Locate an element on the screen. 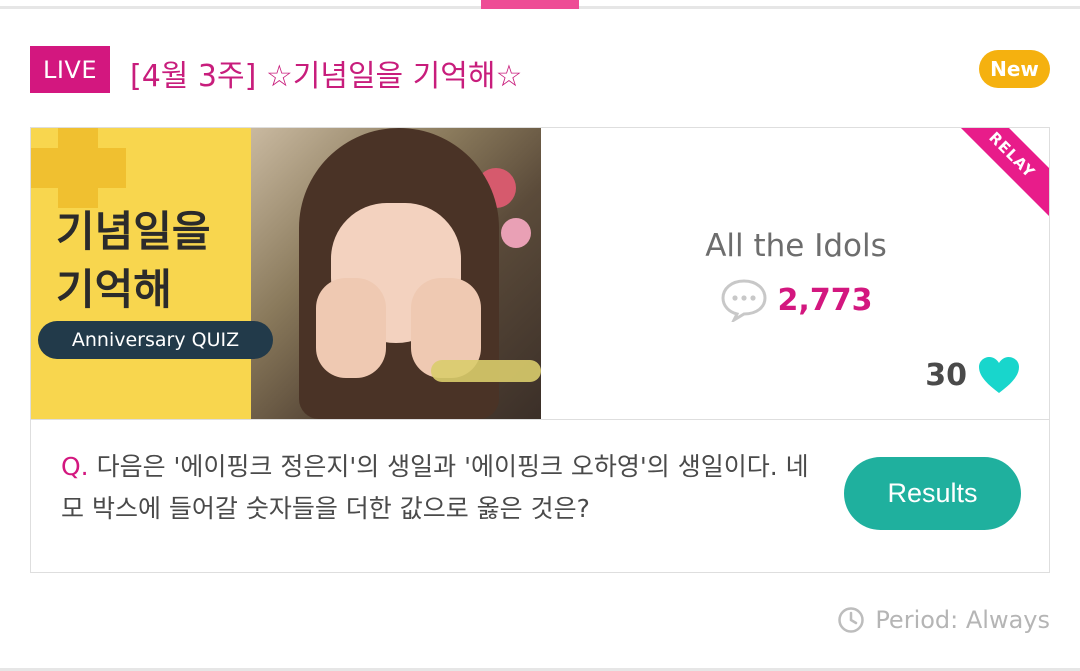  clock-icon is located at coordinates (851, 620).